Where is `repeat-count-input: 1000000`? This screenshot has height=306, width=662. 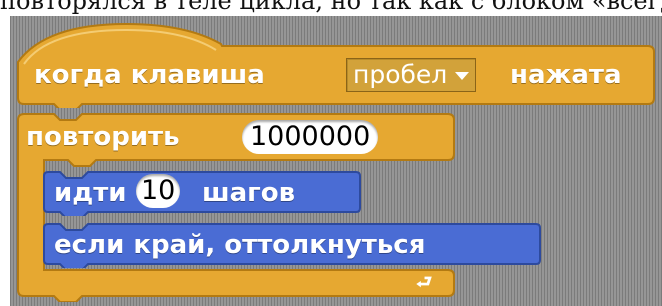
repeat-count-input: 1000000 is located at coordinates (310, 137).